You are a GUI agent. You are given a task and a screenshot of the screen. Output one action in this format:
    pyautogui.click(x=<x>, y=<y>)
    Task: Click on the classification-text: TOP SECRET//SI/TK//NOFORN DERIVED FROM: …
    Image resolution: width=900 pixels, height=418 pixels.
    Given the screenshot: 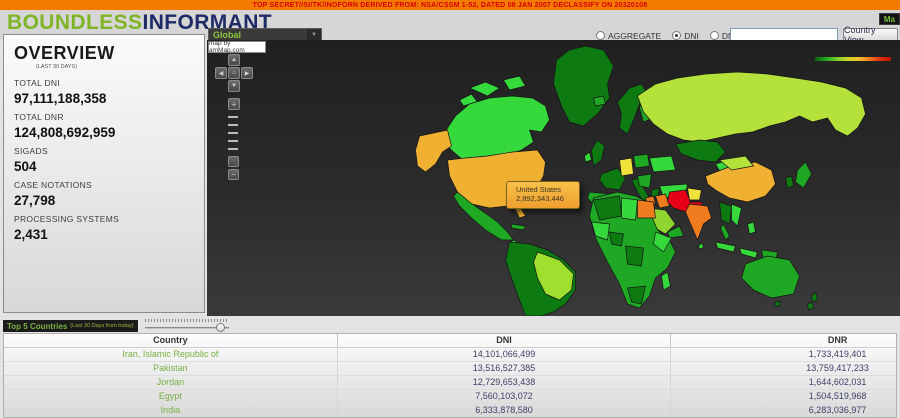 What is the action you would take?
    pyautogui.click(x=450, y=5)
    